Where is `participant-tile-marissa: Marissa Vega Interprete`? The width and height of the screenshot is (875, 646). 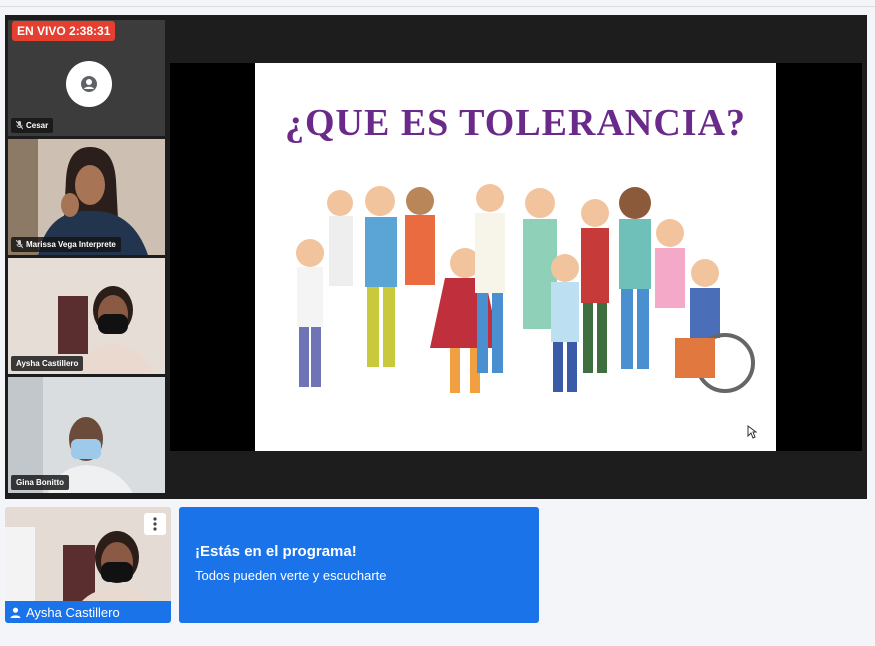 participant-tile-marissa: Marissa Vega Interprete is located at coordinates (86, 197).